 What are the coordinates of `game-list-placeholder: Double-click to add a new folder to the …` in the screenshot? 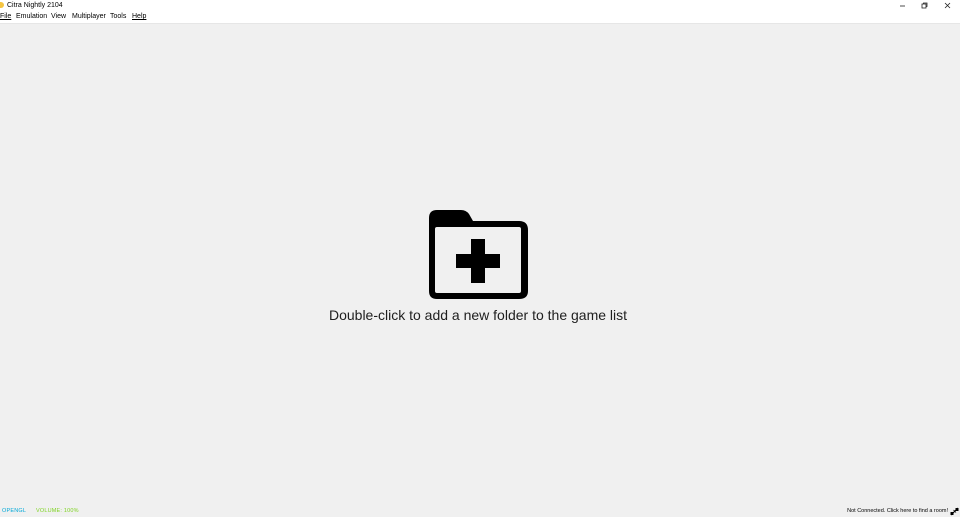 It's located at (478, 315).